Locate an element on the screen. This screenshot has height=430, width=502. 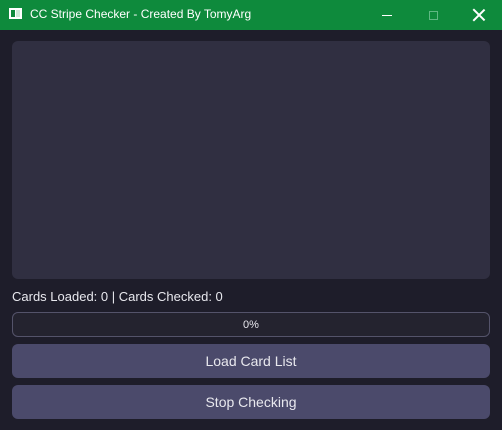
maximize-button is located at coordinates (433, 15).